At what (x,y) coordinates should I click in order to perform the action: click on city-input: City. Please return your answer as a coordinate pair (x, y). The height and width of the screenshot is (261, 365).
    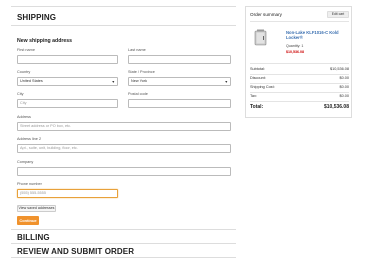
    Looking at the image, I should click on (67, 103).